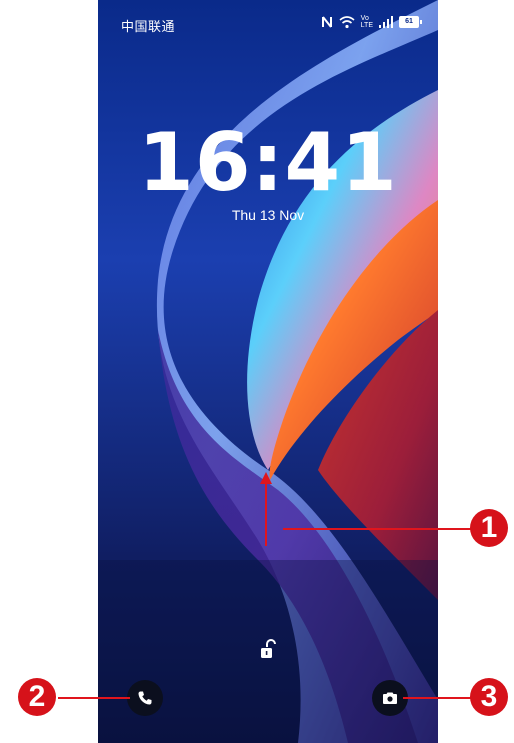 Image resolution: width=514 pixels, height=743 pixels. I want to click on phone-icon, so click(145, 698).